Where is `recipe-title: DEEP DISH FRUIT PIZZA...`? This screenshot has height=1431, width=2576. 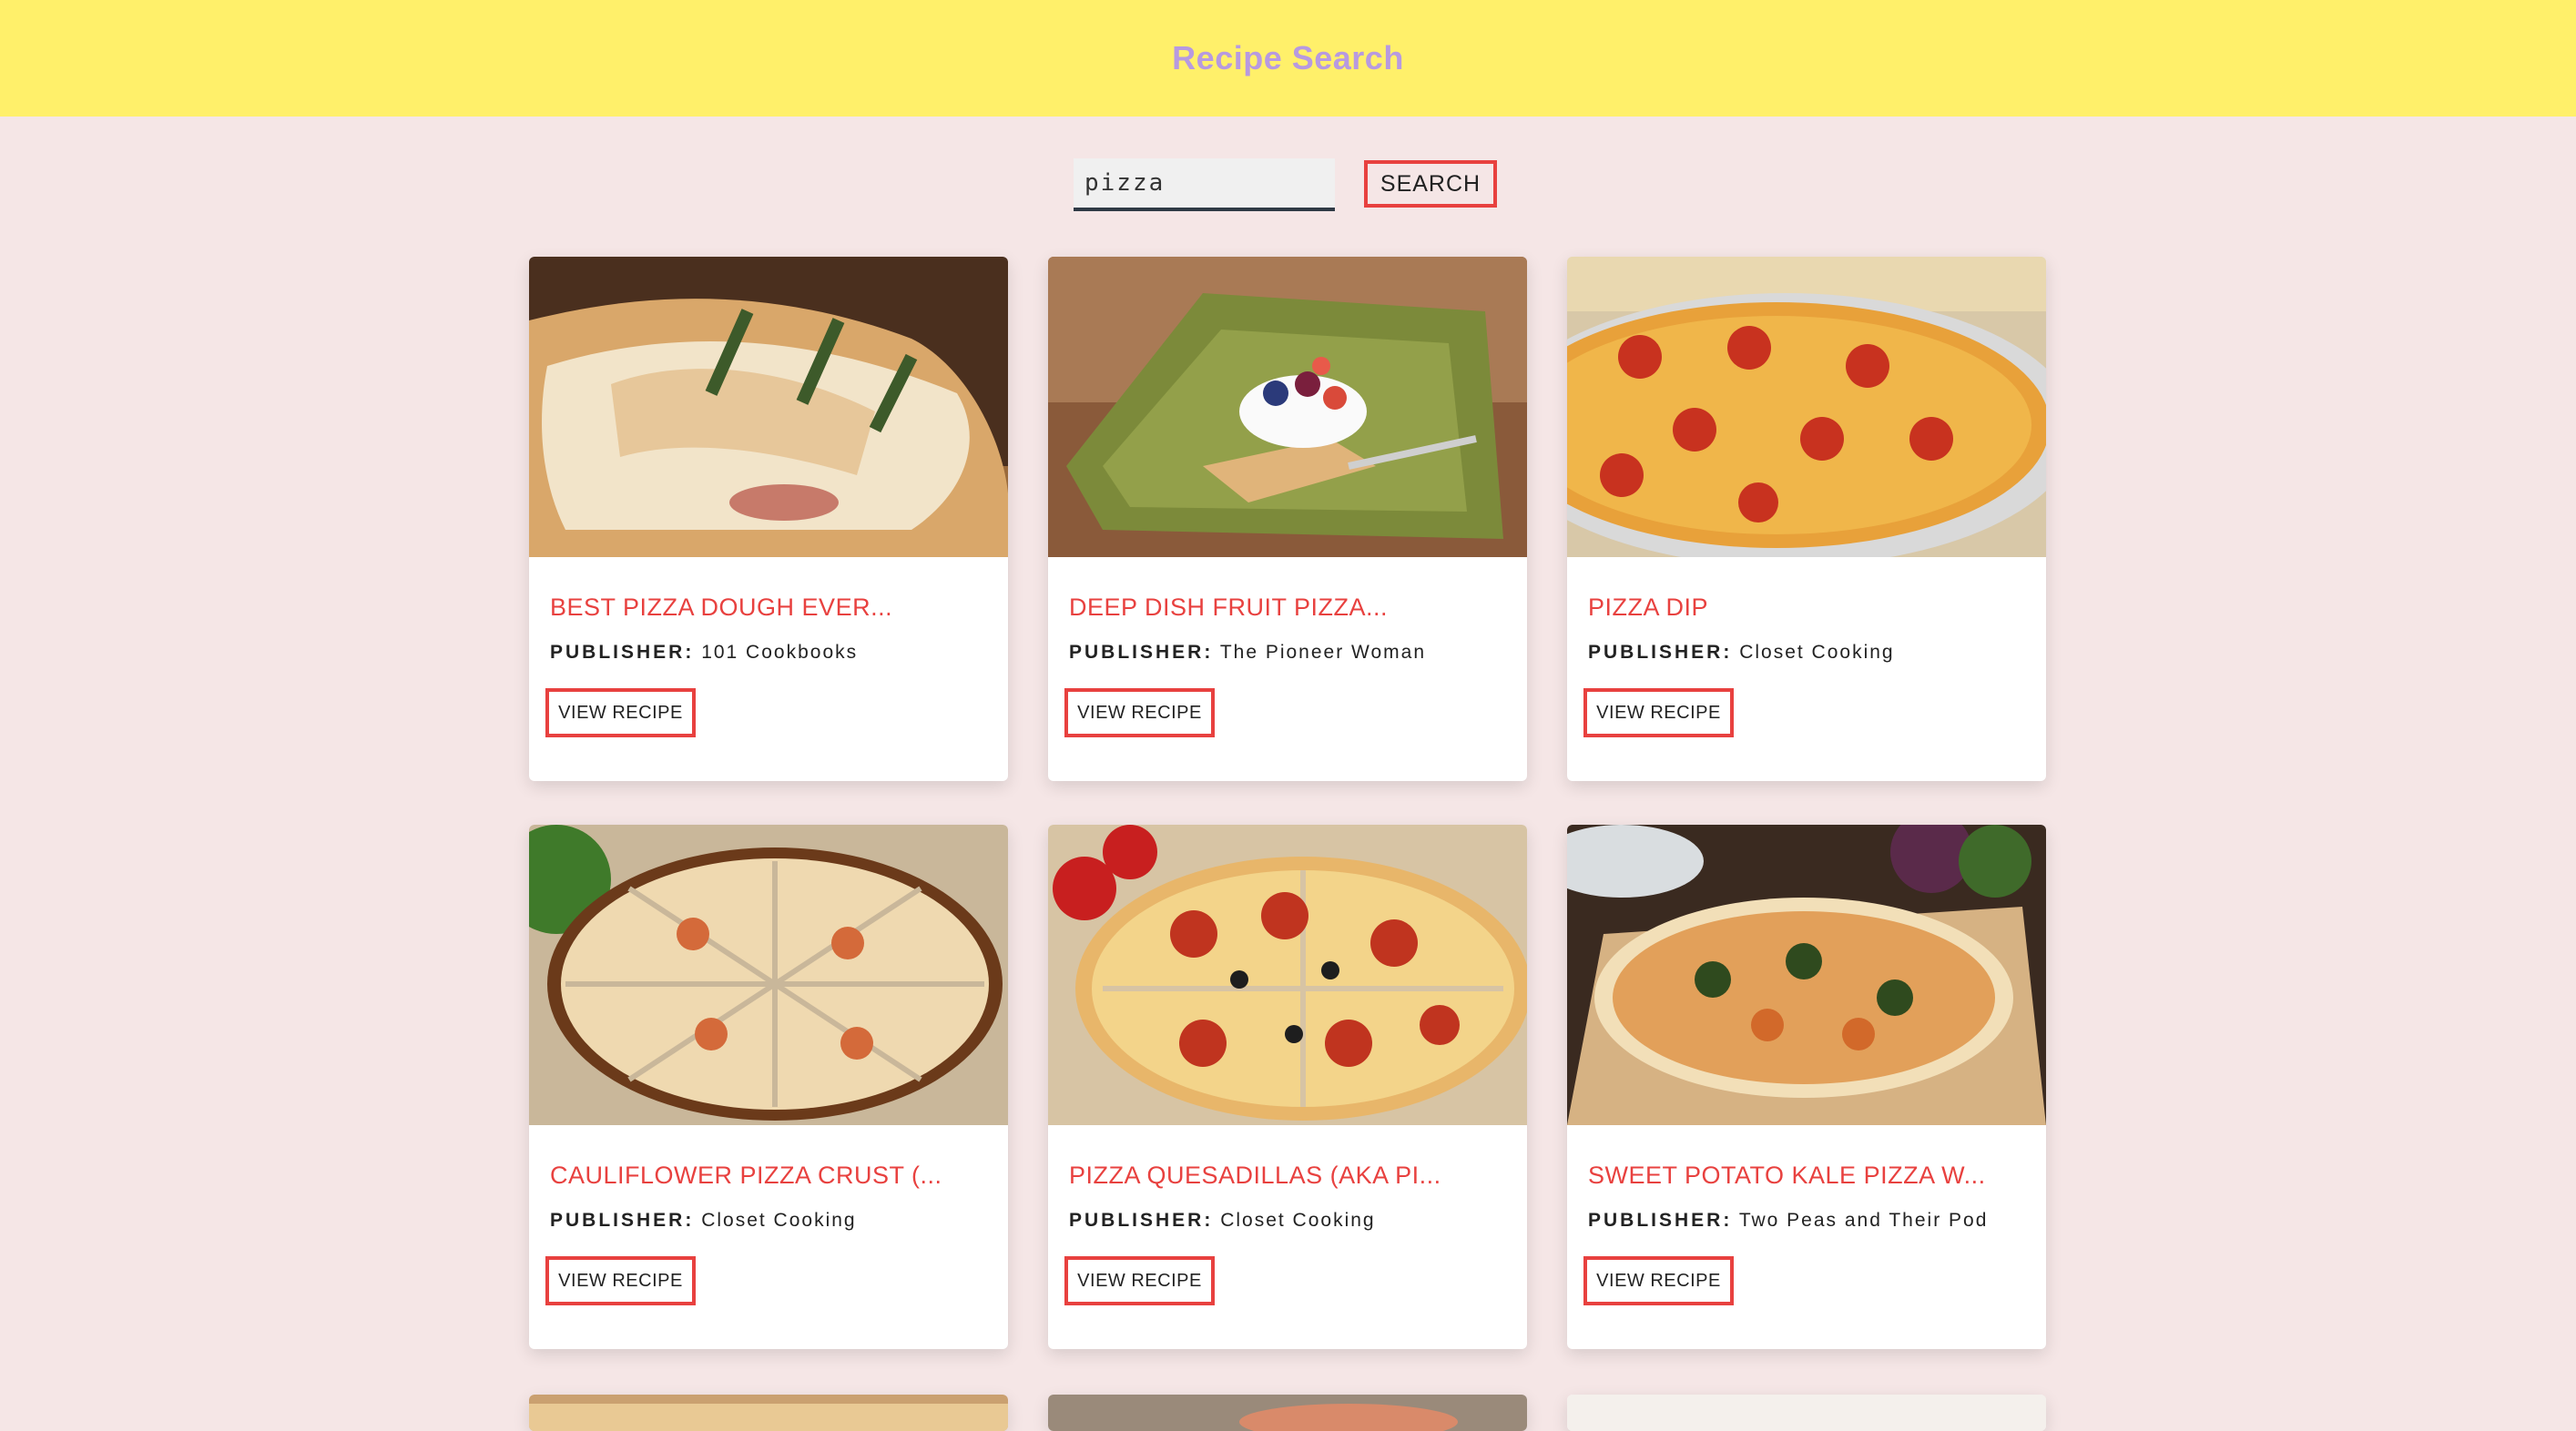 recipe-title: DEEP DISH FRUIT PIZZA... is located at coordinates (1229, 607).